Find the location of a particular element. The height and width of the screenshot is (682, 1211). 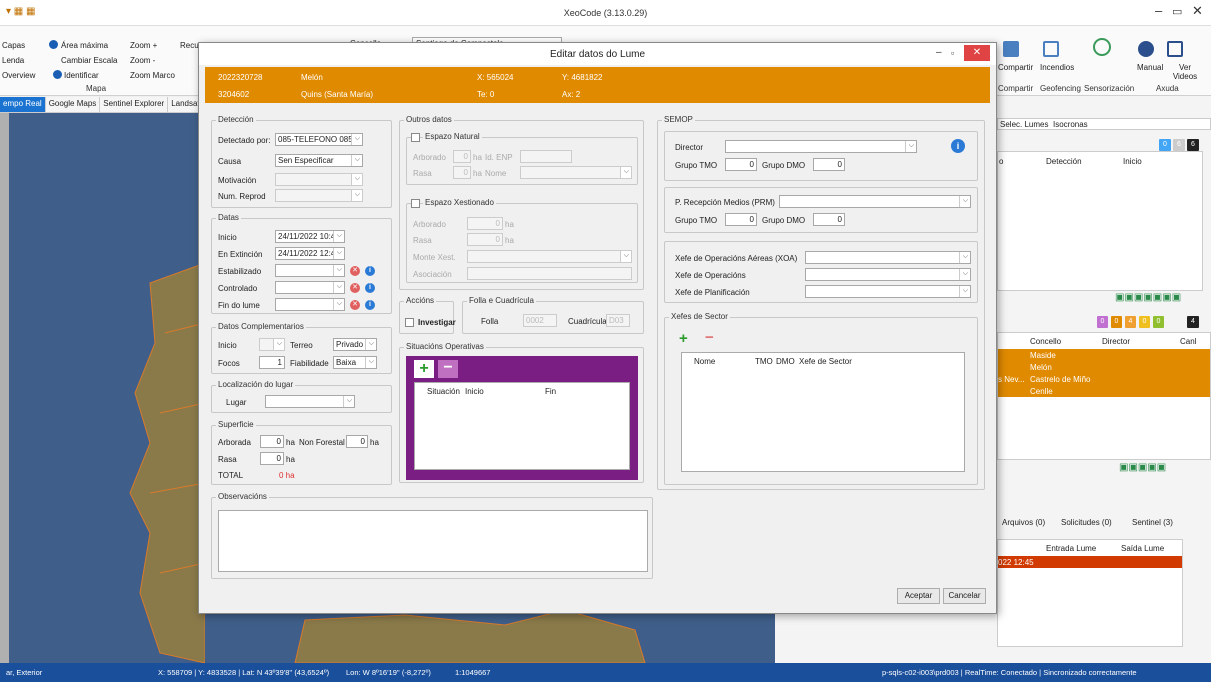

ribbon-overview: Overview is located at coordinates (18, 75).